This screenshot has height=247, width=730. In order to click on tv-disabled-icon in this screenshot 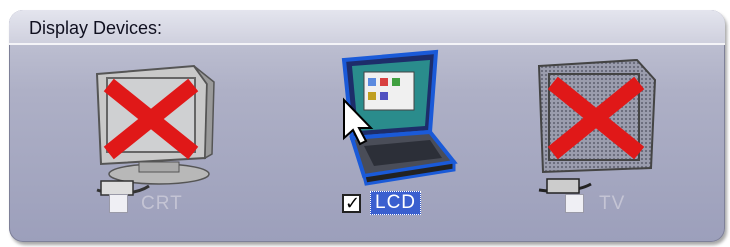, I will do `click(597, 126)`.